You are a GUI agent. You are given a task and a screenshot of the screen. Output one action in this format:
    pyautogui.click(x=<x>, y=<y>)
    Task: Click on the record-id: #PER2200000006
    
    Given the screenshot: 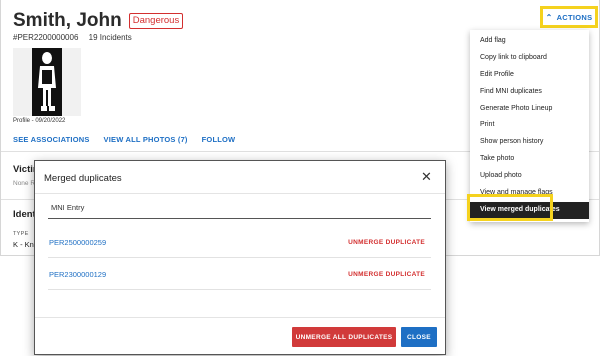 What is the action you would take?
    pyautogui.click(x=46, y=37)
    